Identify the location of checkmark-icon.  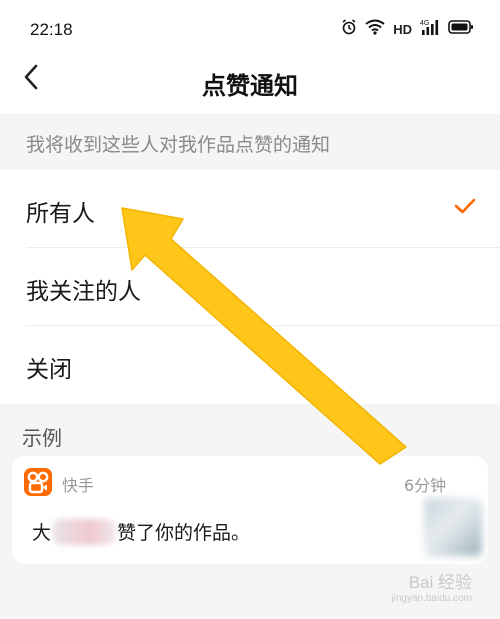
(465, 208).